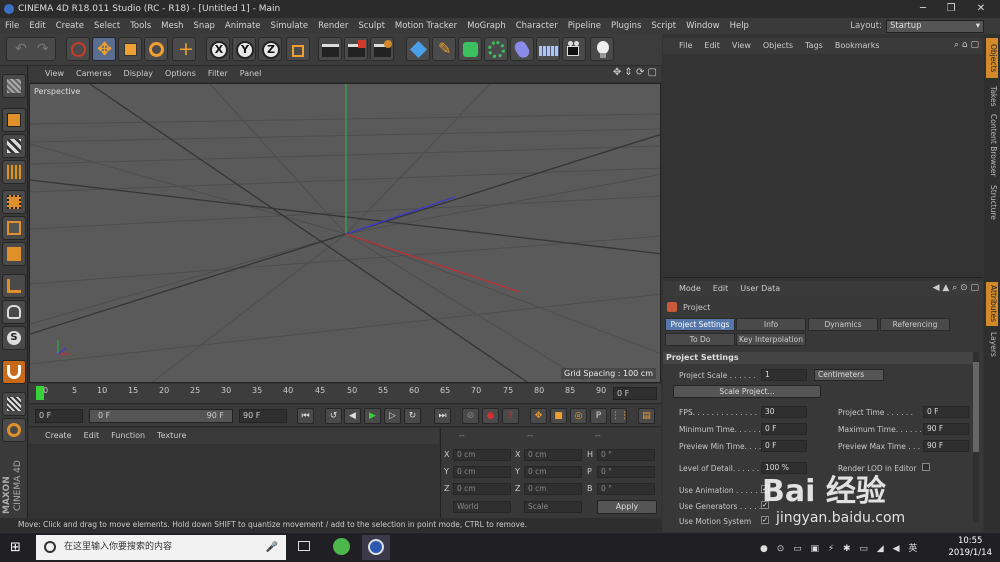  I want to click on previous-frame-icon: ◀, so click(352, 416).